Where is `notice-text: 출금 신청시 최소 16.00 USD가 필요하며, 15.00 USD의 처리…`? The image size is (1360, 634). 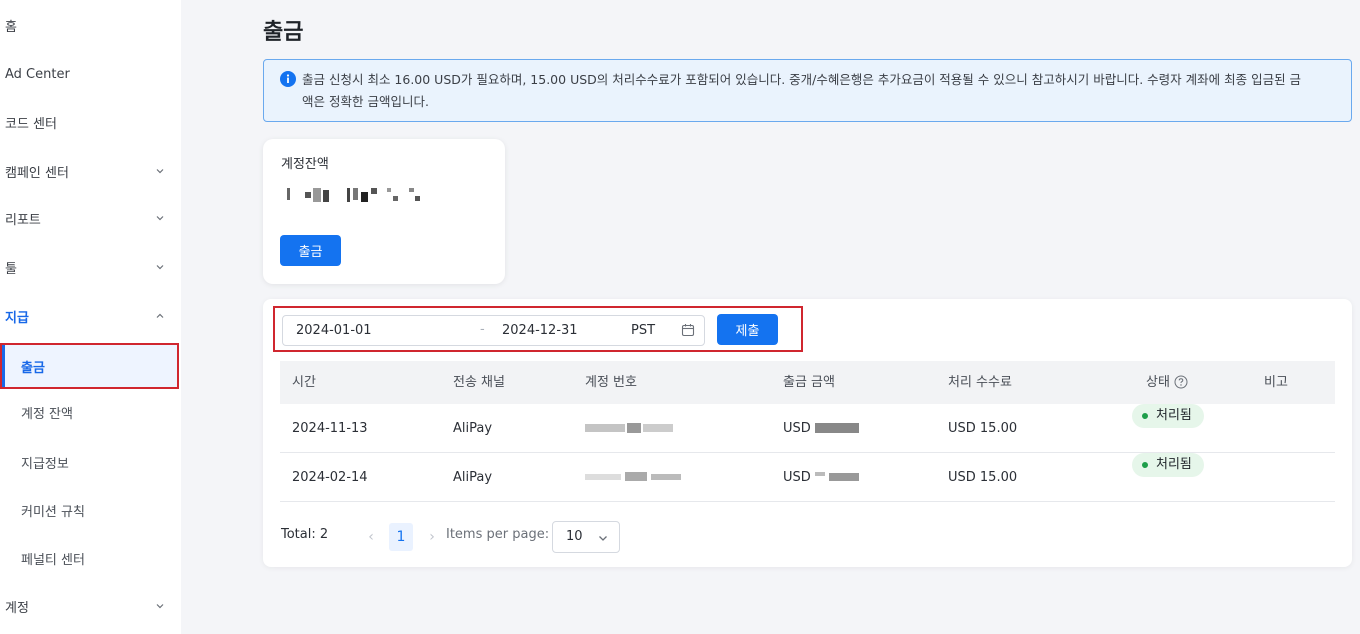 notice-text: 출금 신청시 최소 16.00 USD가 필요하며, 15.00 USD의 처리… is located at coordinates (802, 90).